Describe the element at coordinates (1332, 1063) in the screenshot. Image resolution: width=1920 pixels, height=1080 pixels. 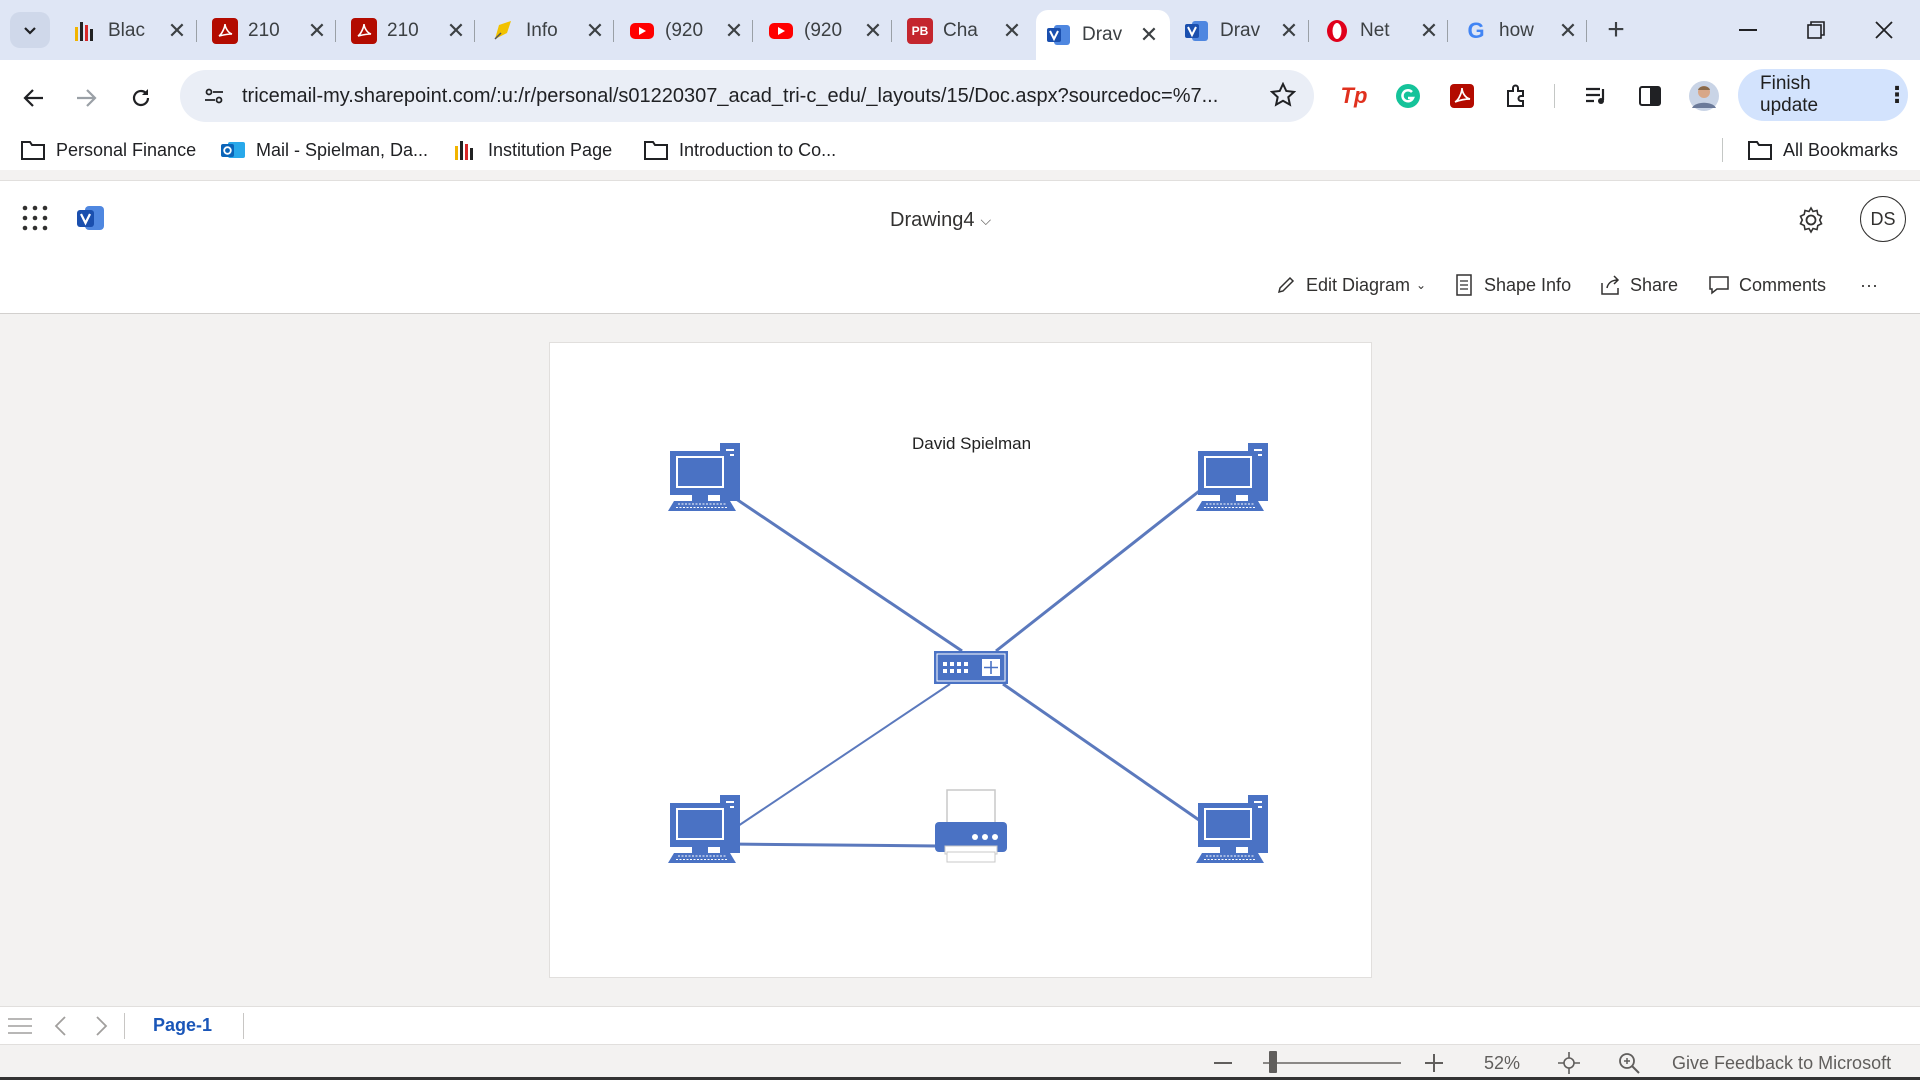
I see `zoom-slider` at that location.